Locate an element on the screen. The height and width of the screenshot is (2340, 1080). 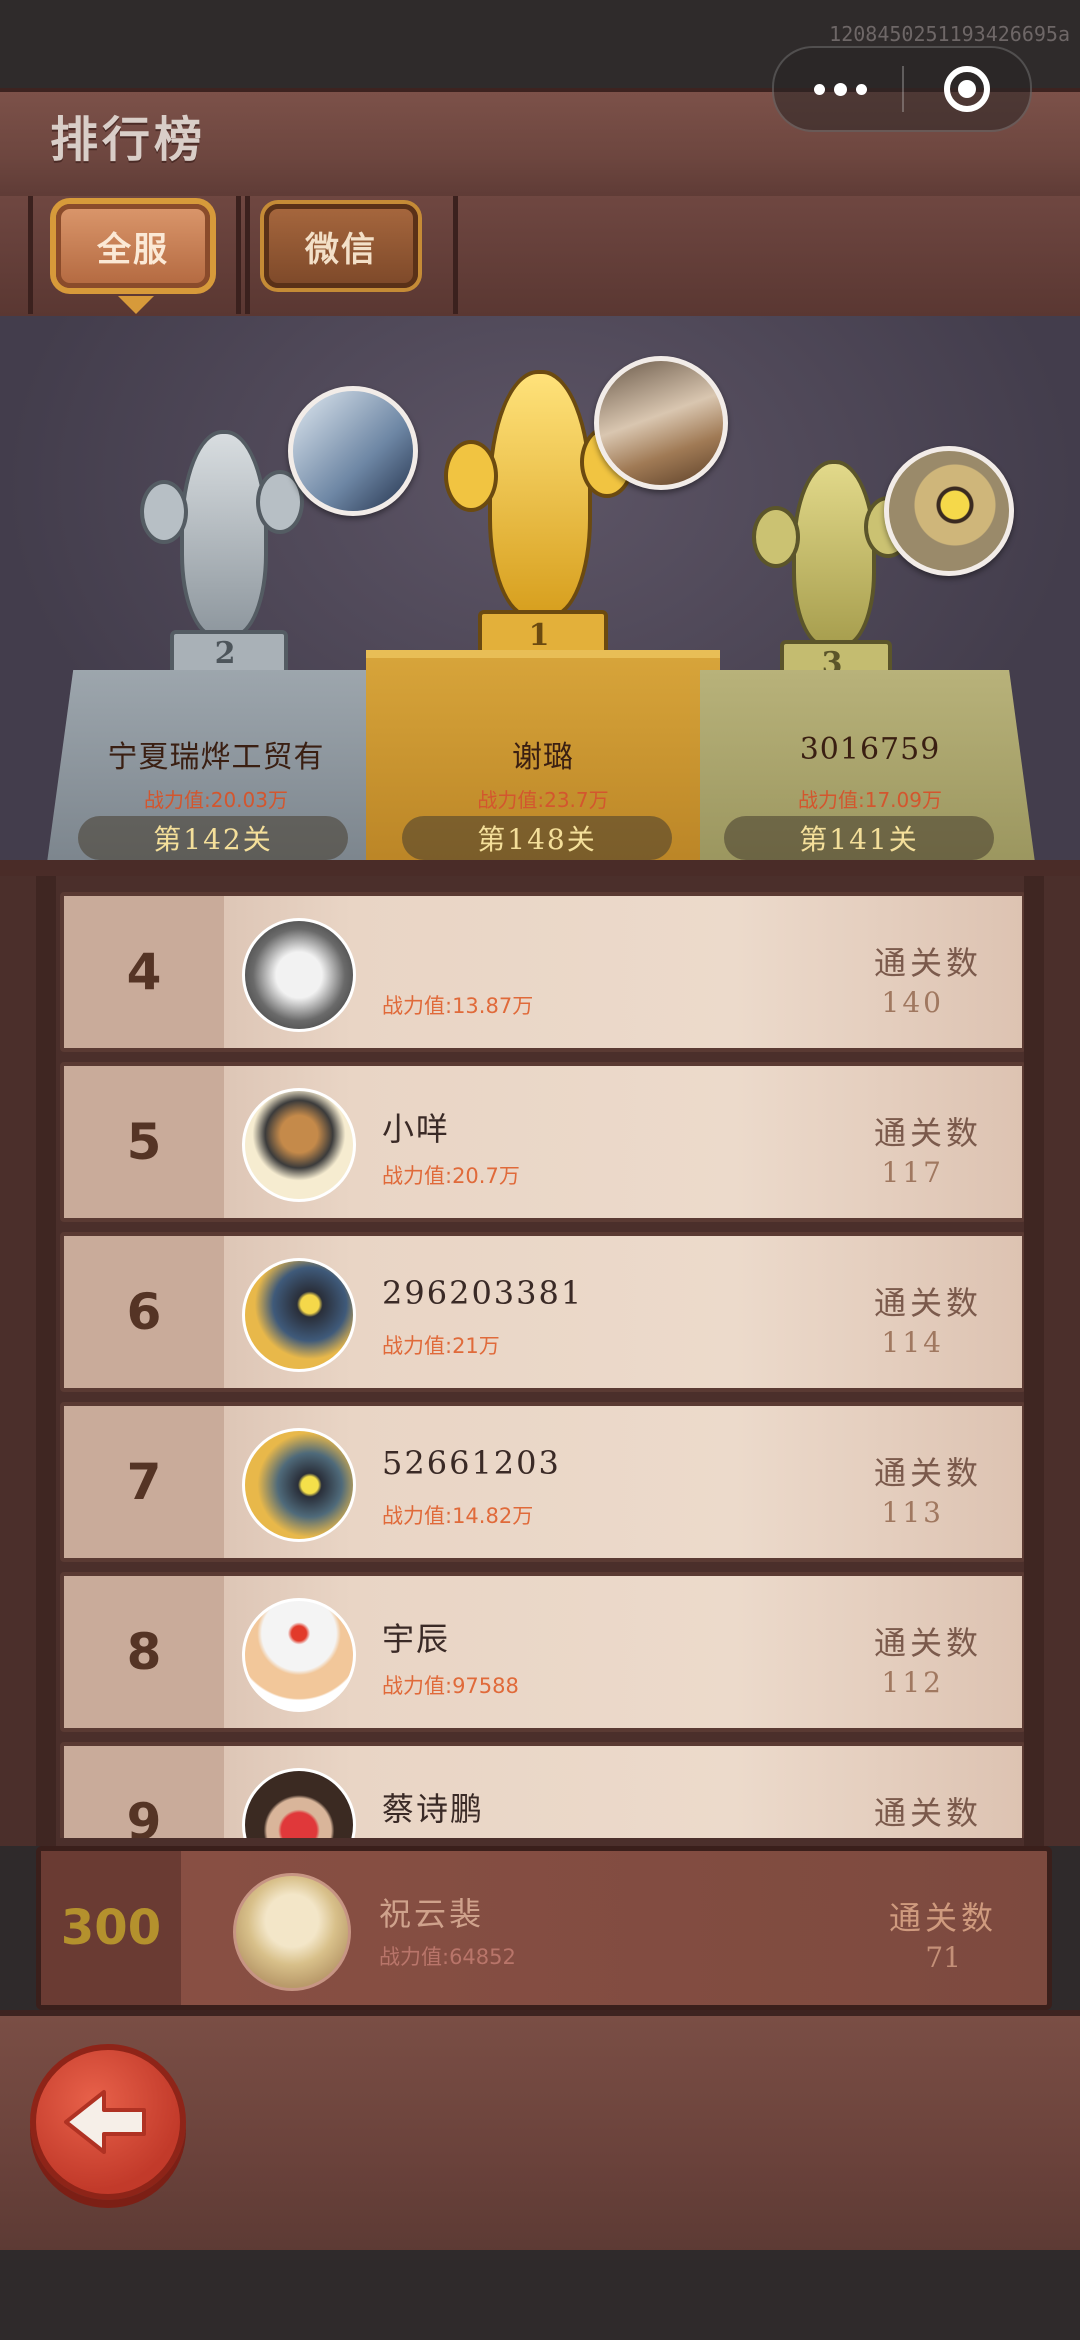
page-title: 排行榜 is located at coordinates (128, 140).